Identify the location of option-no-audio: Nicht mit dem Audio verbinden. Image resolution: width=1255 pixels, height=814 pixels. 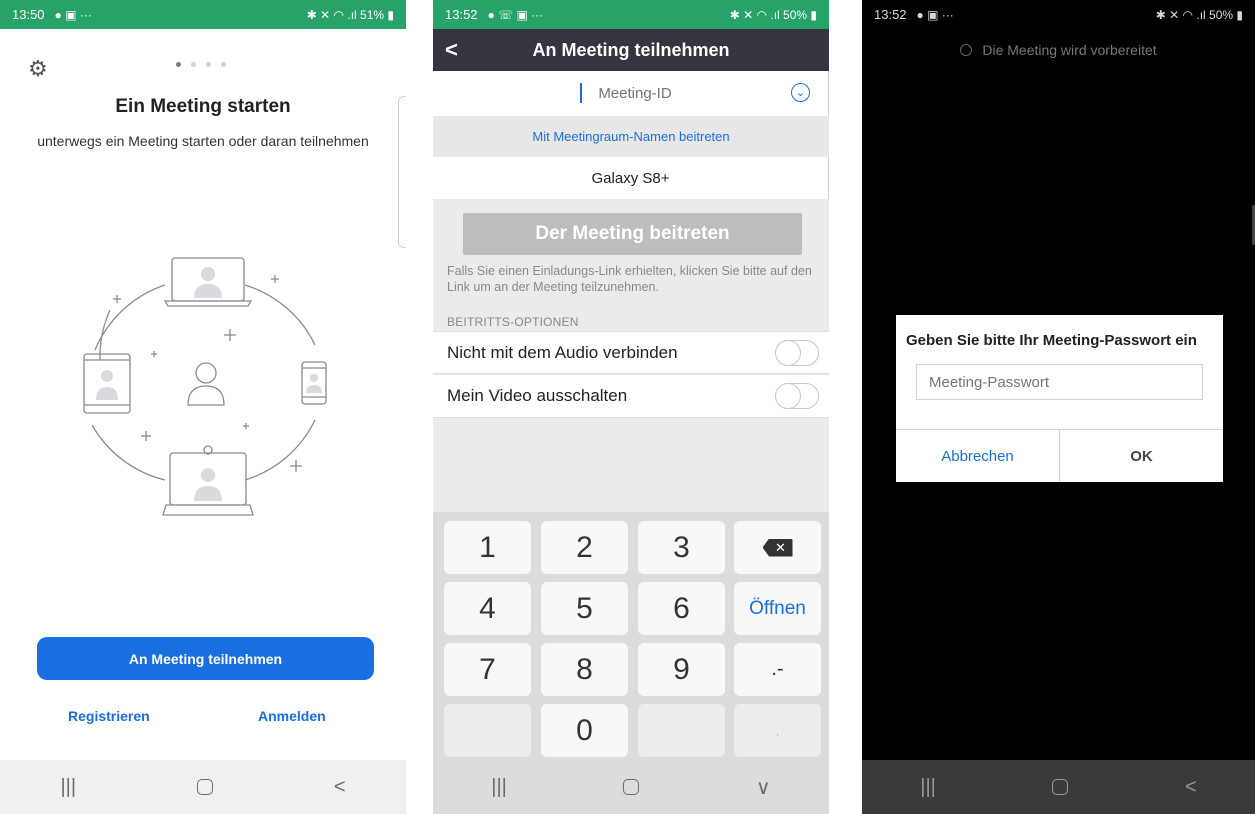
(631, 352).